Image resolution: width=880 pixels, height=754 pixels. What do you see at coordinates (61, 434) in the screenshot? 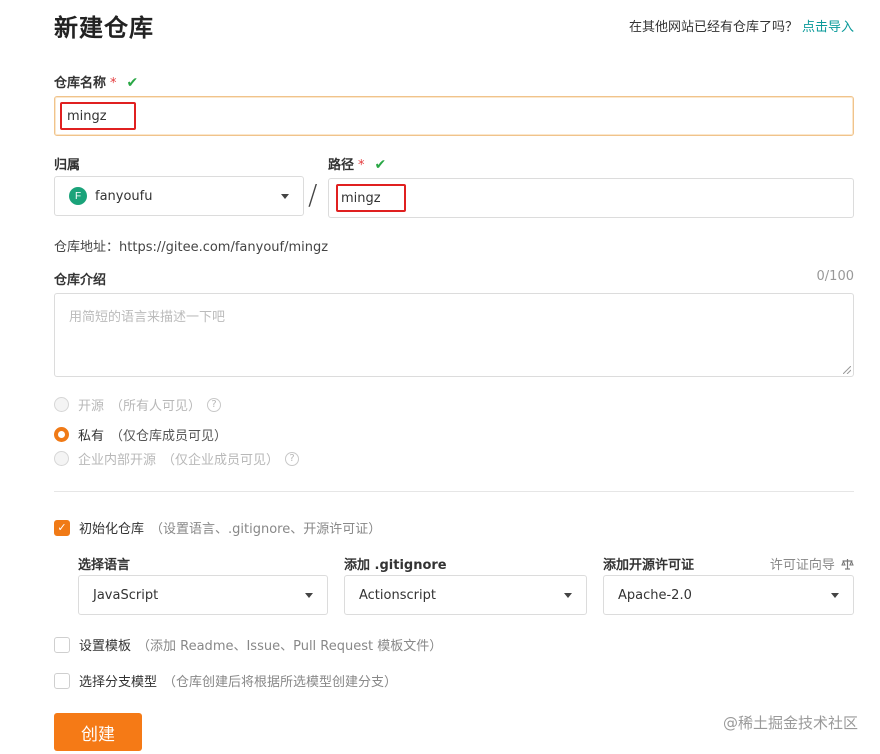
I see `radio-private` at bounding box center [61, 434].